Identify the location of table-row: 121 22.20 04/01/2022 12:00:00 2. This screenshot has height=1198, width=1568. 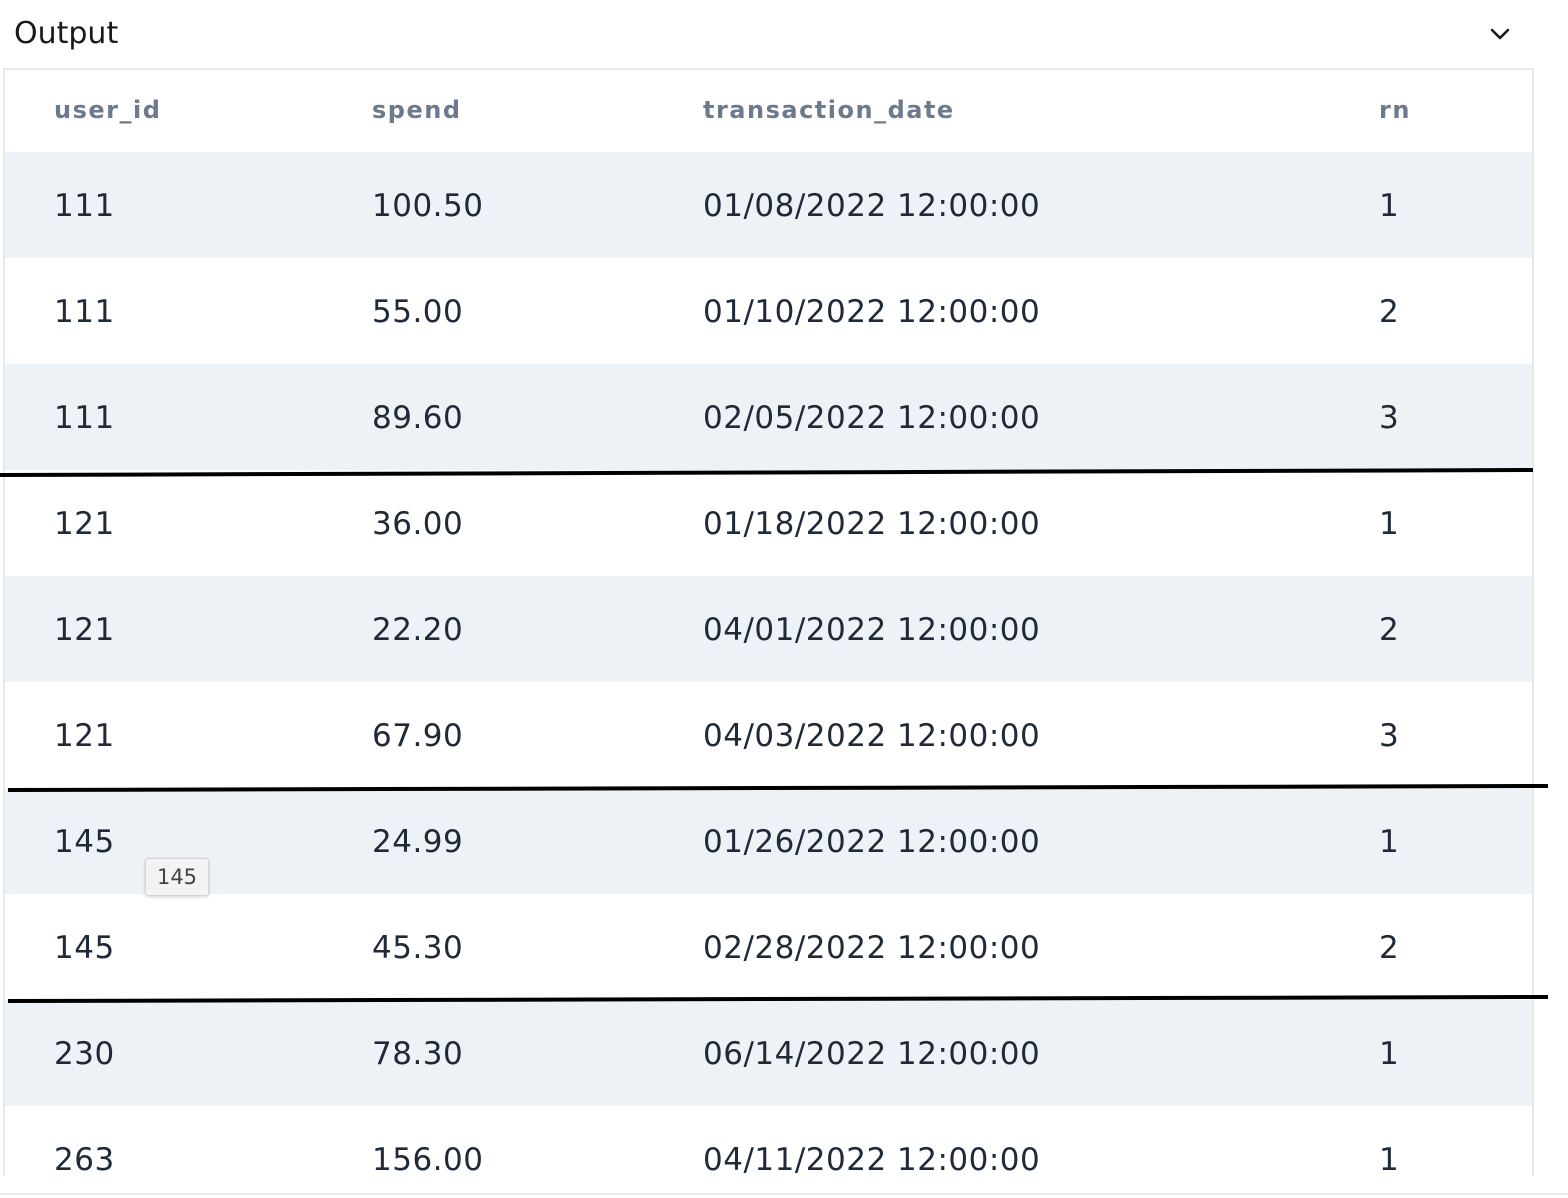
(768, 629).